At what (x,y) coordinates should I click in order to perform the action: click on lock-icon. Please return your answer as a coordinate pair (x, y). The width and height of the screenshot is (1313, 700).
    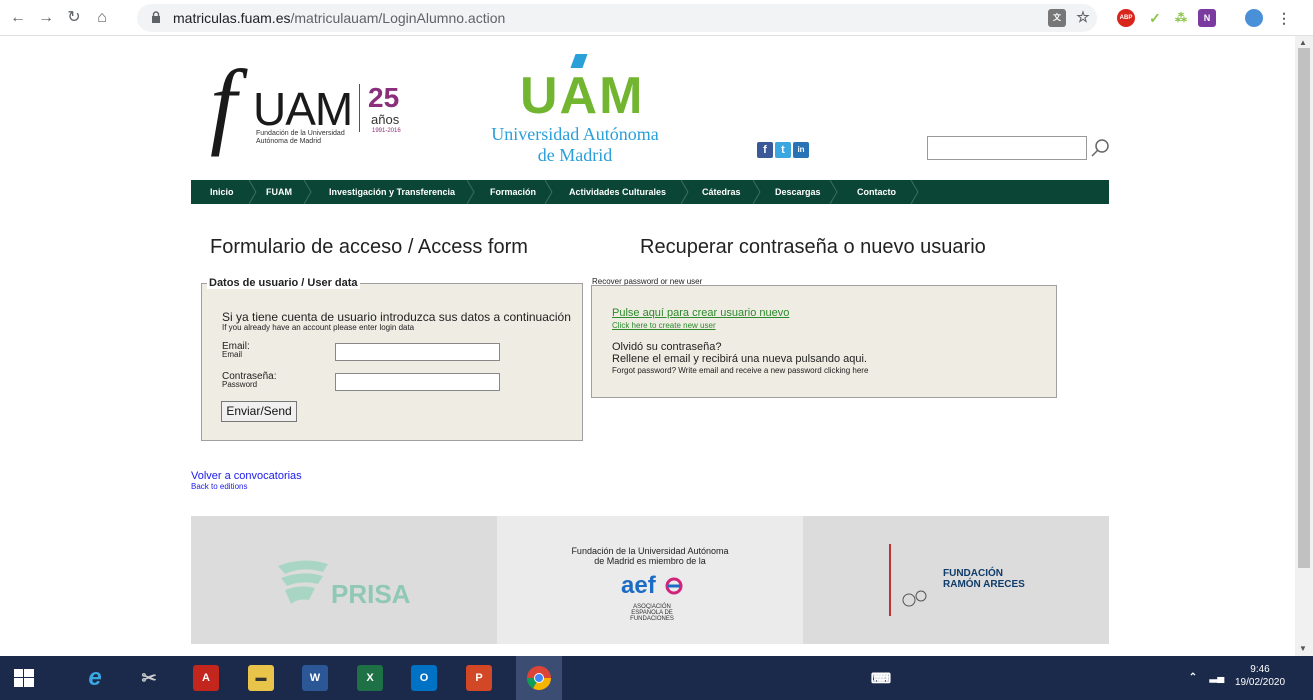
    Looking at the image, I should click on (156, 17).